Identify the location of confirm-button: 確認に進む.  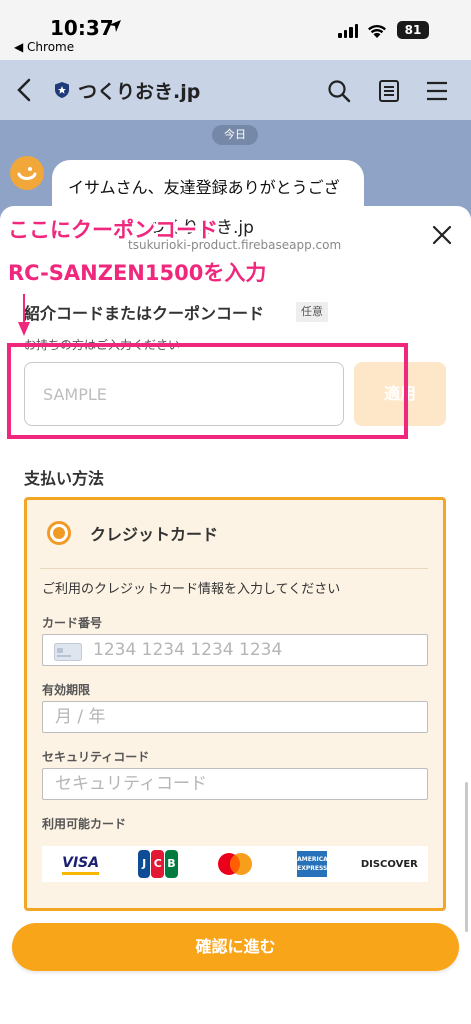
(235, 947).